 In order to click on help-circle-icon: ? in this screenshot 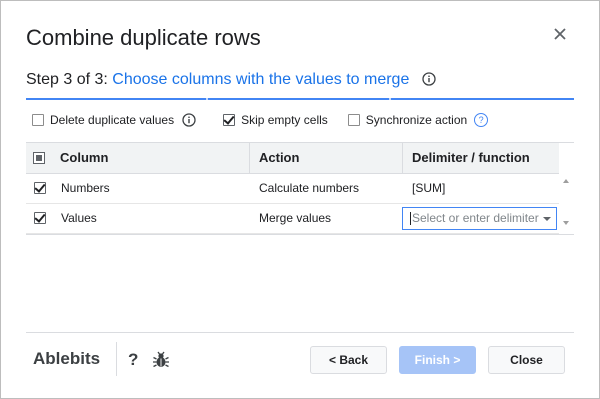, I will do `click(481, 120)`.